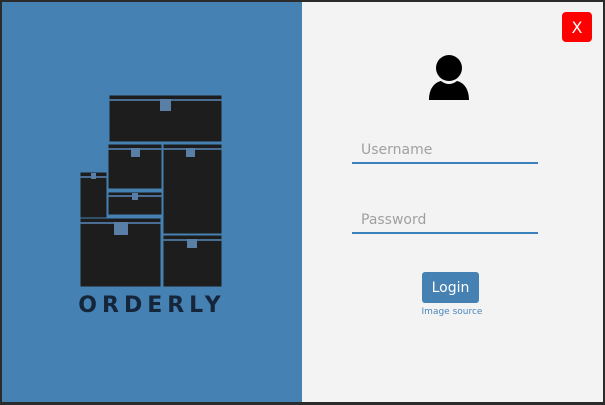  I want to click on stacked-boxes-icon, so click(151, 191).